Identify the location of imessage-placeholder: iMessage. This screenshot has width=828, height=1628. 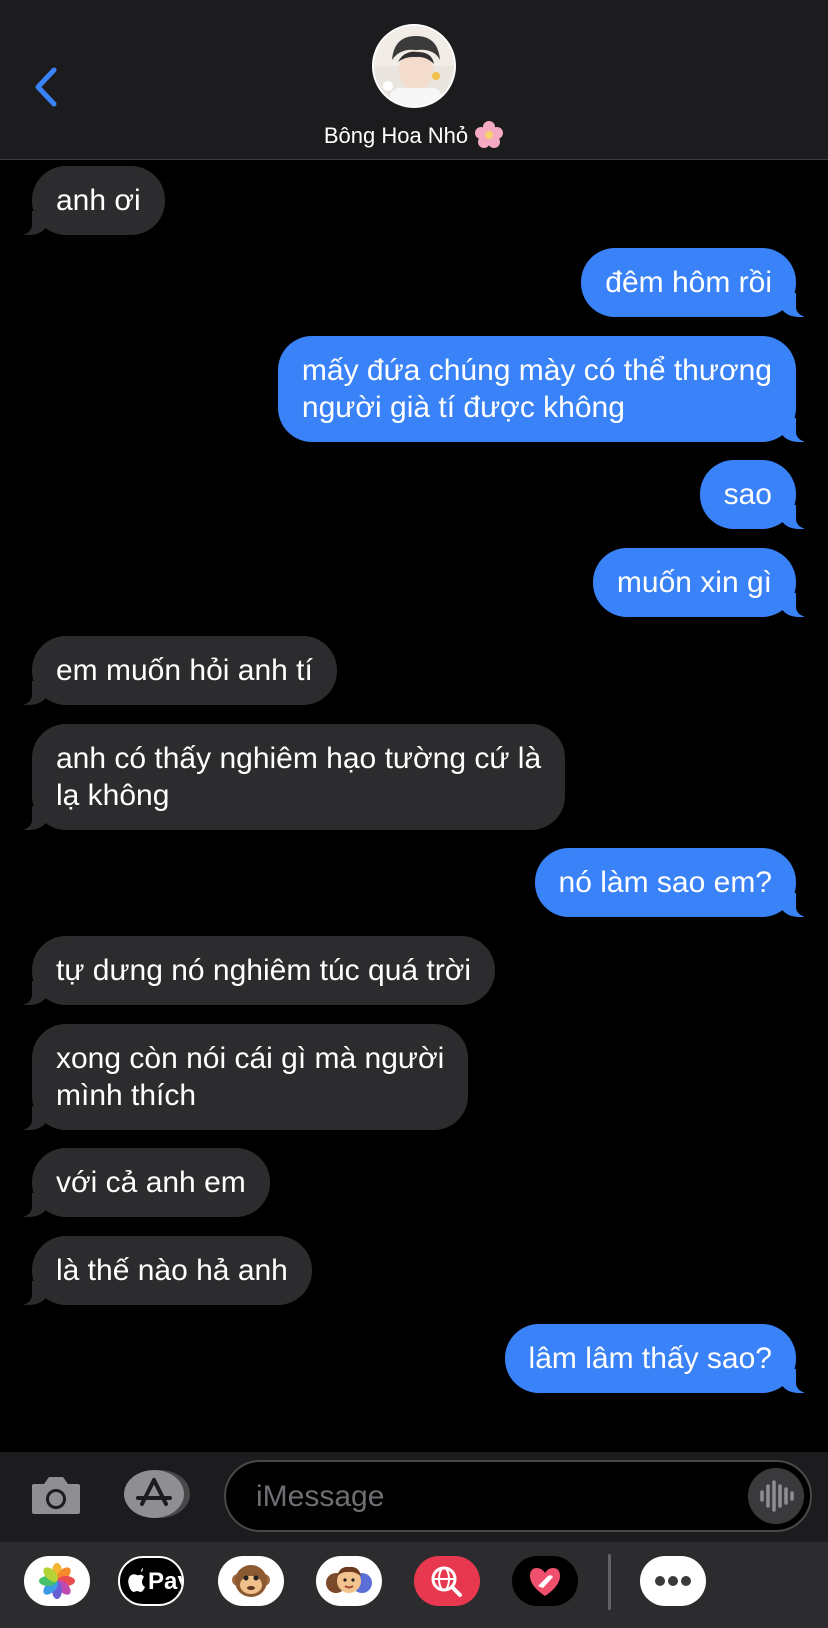
(320, 1496).